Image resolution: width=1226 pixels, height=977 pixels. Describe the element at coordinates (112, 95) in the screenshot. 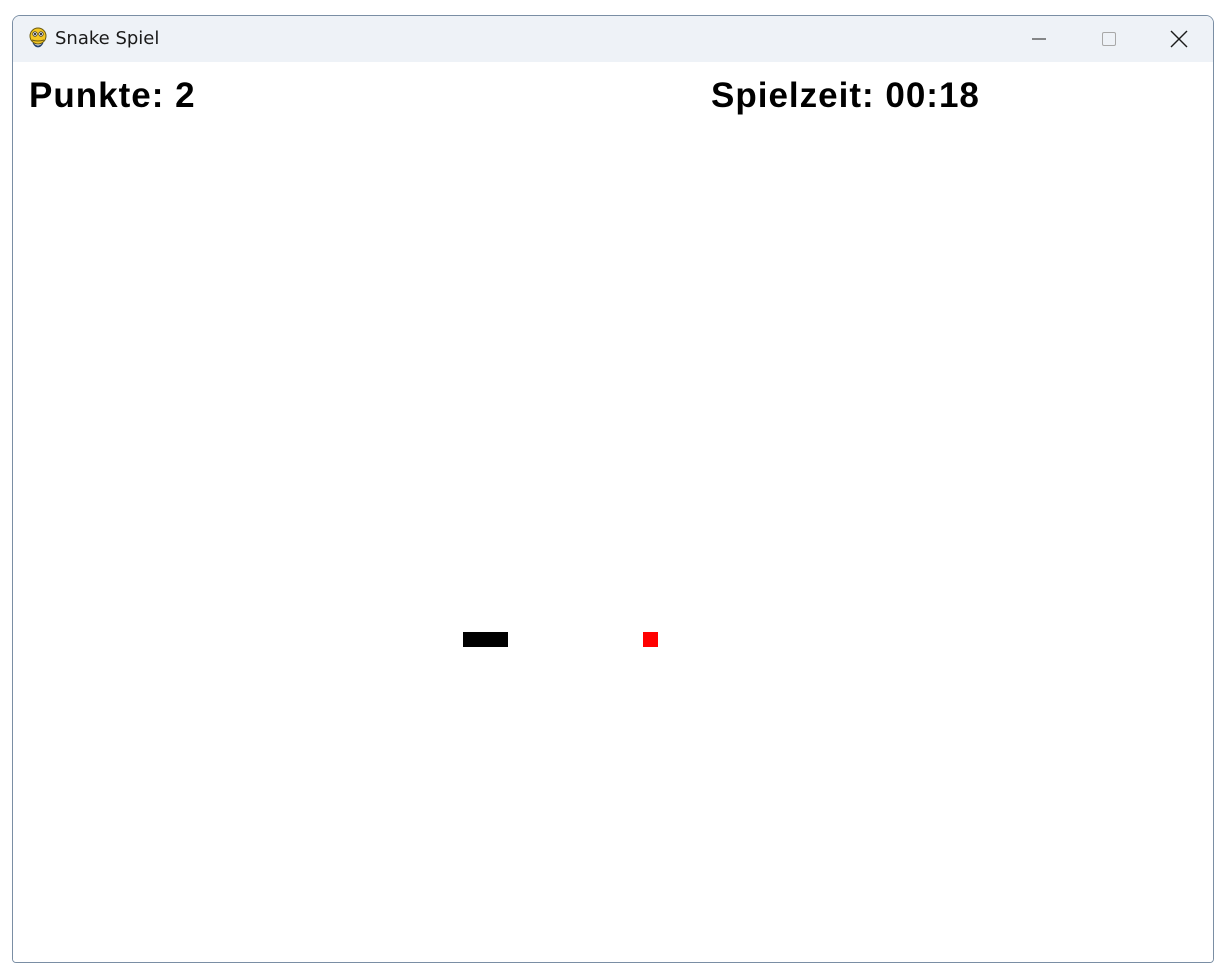

I see `score-display: Punkte: 2` at that location.